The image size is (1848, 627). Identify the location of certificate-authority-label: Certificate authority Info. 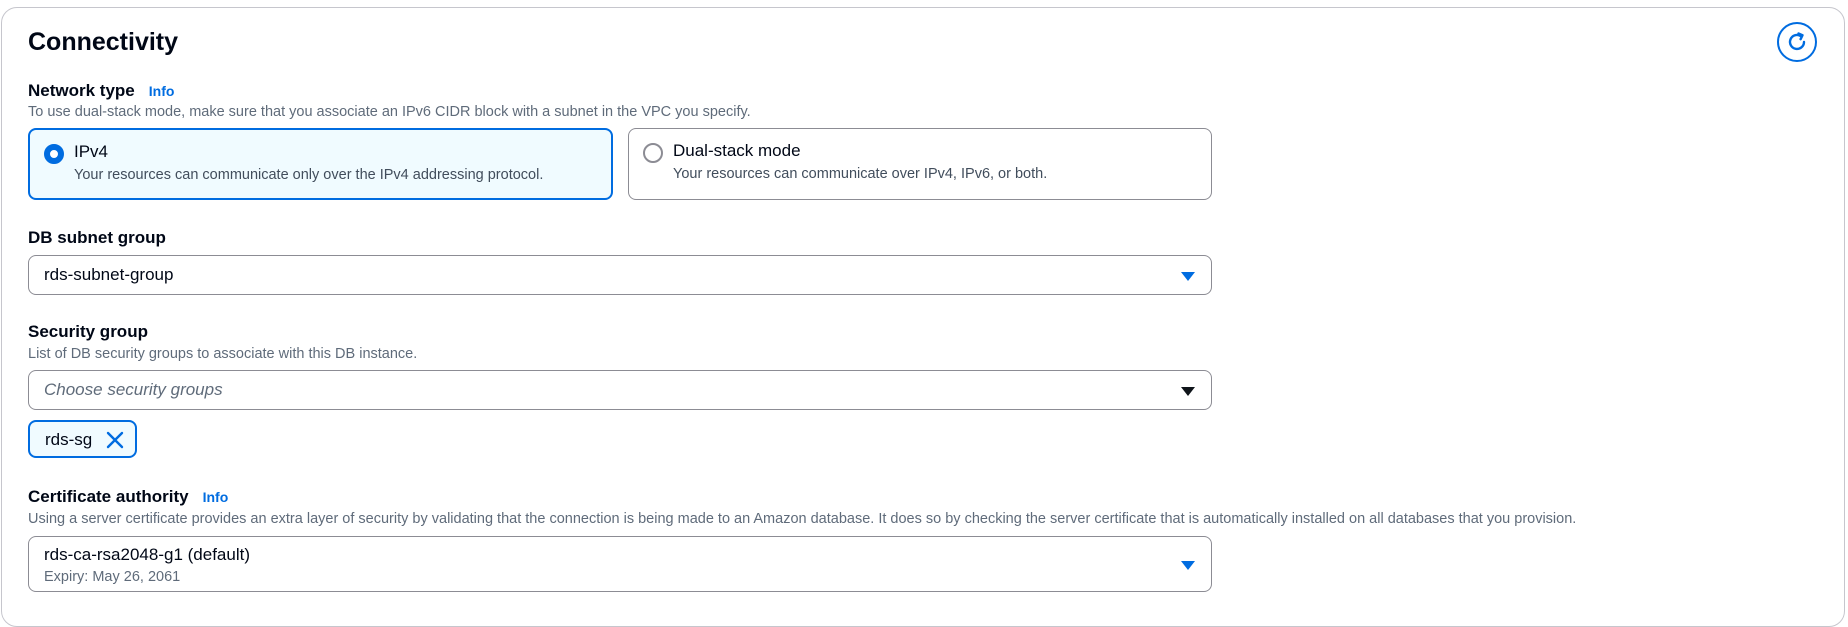
(128, 497).